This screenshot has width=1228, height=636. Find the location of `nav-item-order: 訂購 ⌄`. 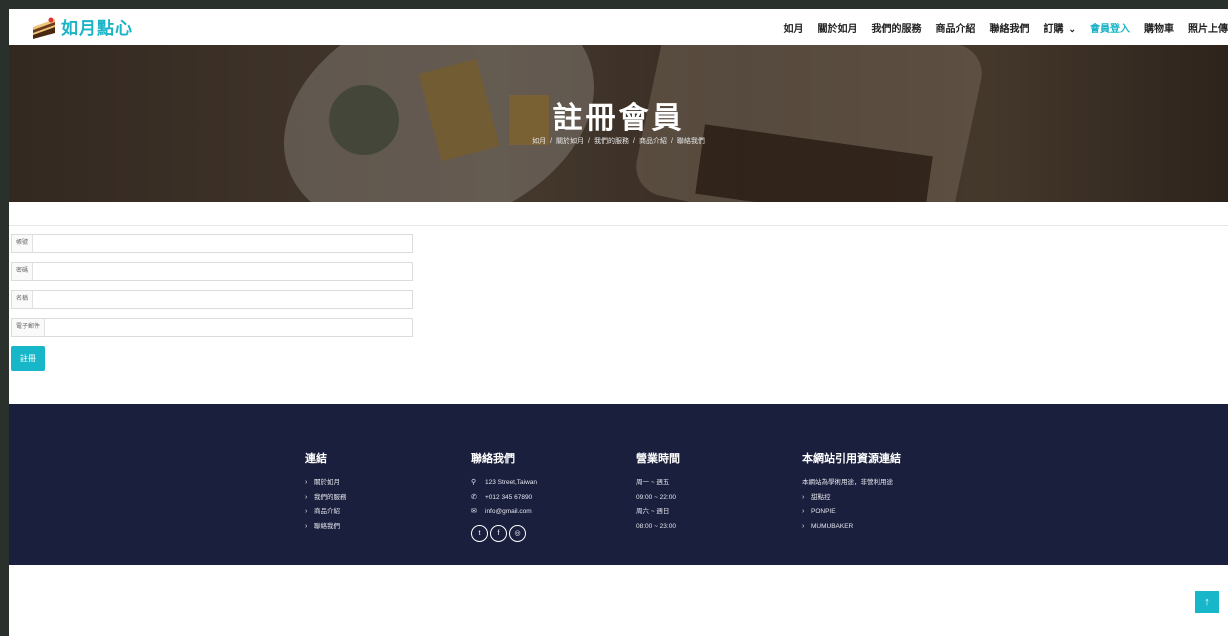

nav-item-order: 訂購 ⌄ is located at coordinates (1059, 27).